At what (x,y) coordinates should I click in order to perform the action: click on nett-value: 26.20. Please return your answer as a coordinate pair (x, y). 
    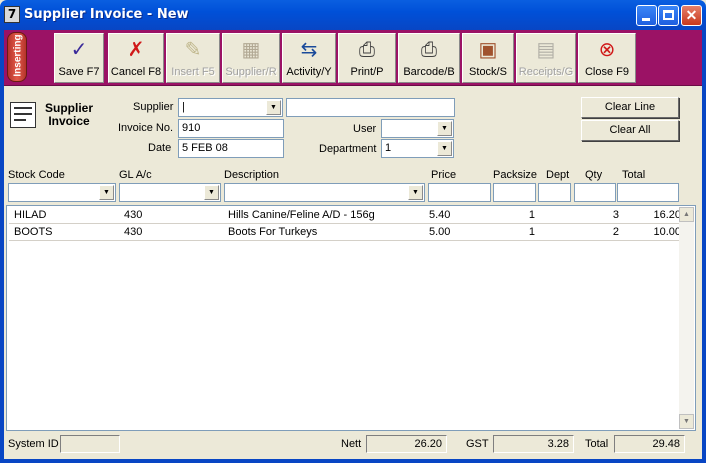
    Looking at the image, I should click on (406, 444).